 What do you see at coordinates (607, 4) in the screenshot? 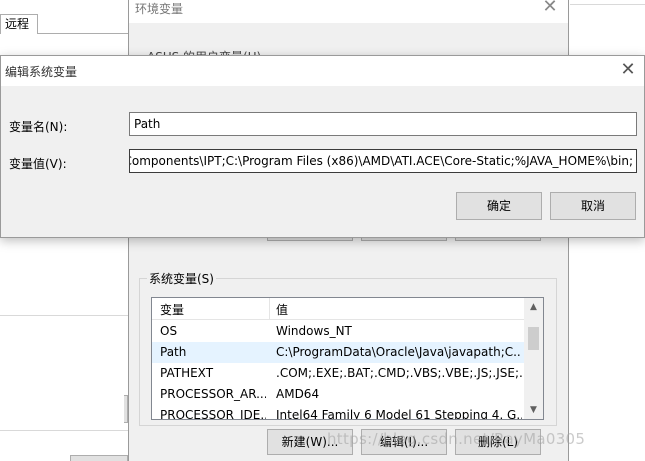
I see `window-edge` at bounding box center [607, 4].